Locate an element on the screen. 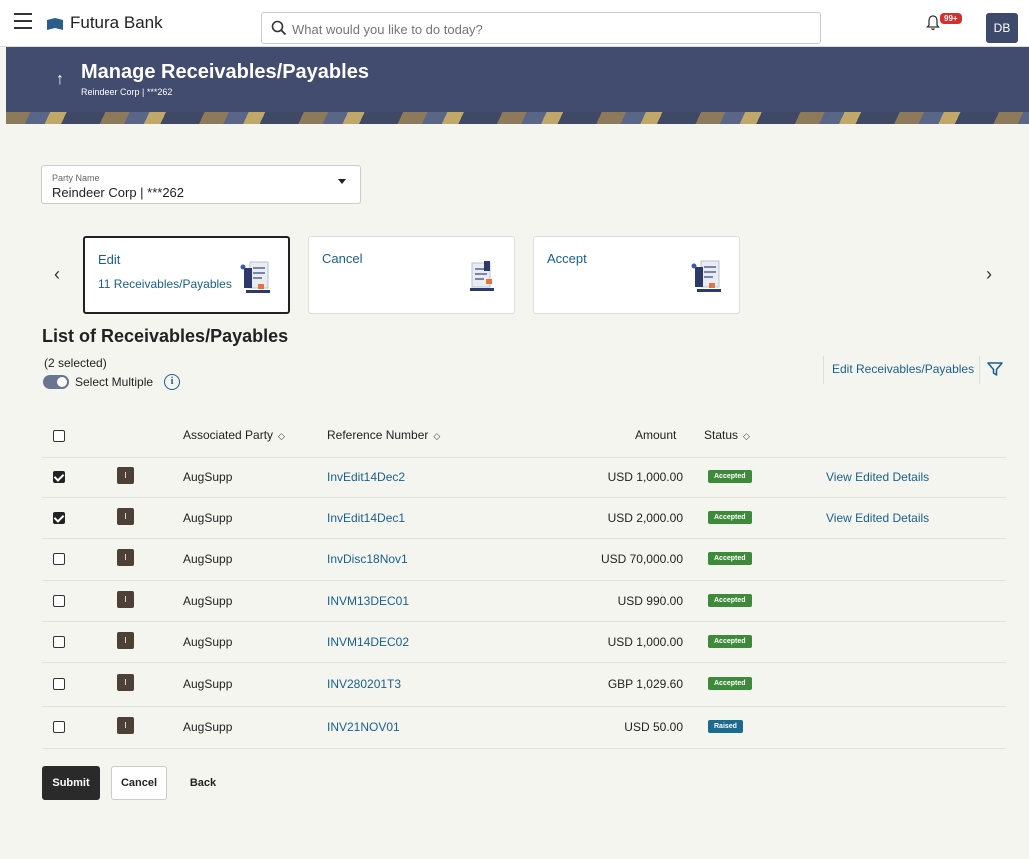 The height and width of the screenshot is (859, 1029). back-button: Back is located at coordinates (203, 783).